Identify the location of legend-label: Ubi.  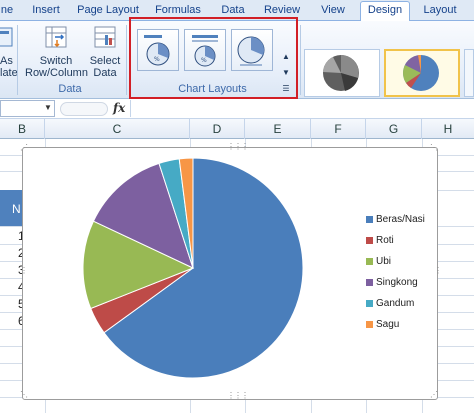
(384, 261).